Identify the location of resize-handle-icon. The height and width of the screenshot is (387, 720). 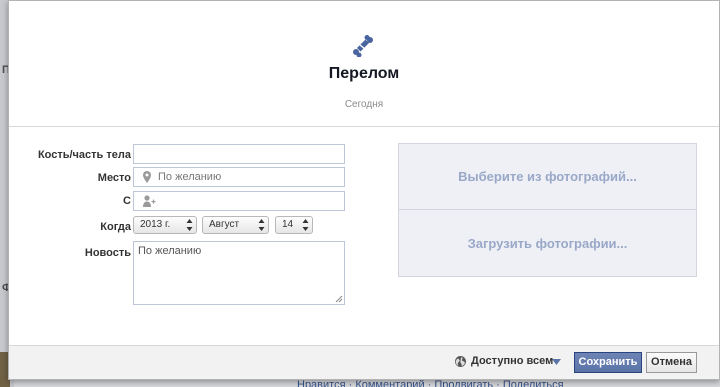
(339, 299).